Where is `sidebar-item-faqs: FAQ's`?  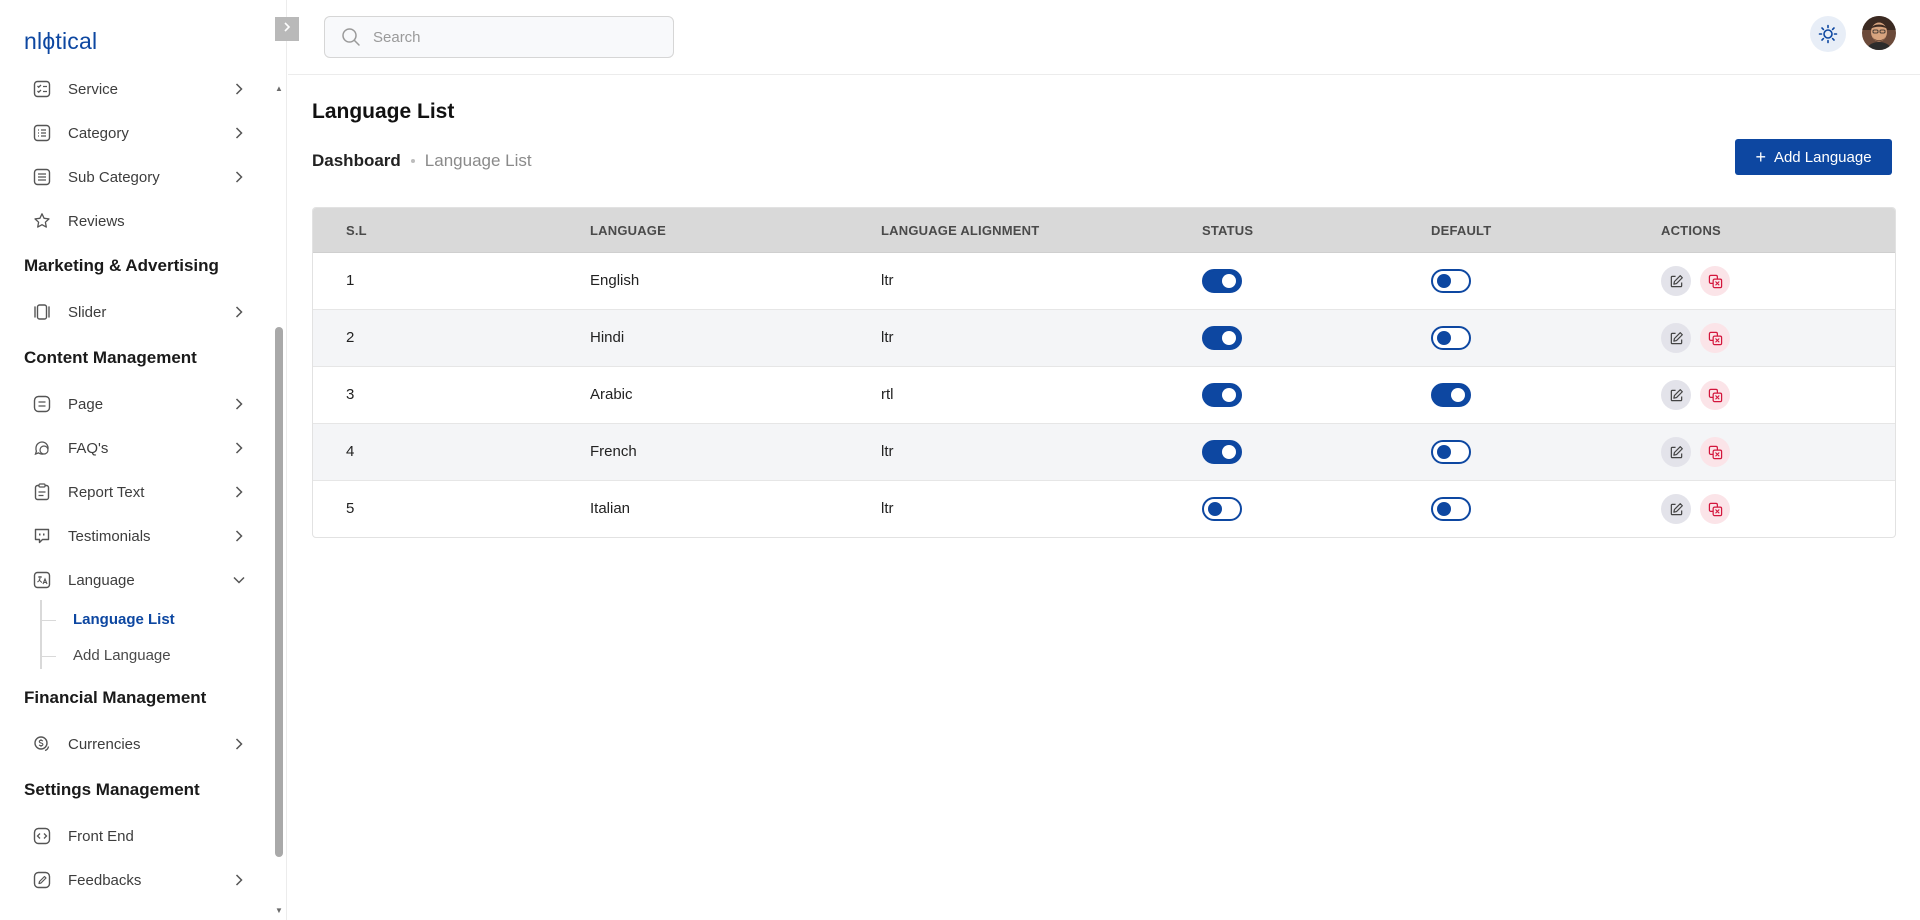
sidebar-item-faqs: FAQ's is located at coordinates (135, 448).